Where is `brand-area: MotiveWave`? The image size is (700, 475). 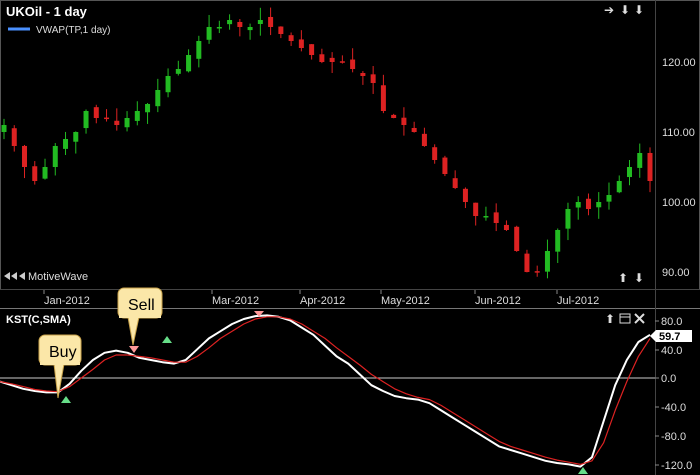 brand-area: MotiveWave is located at coordinates (46, 277).